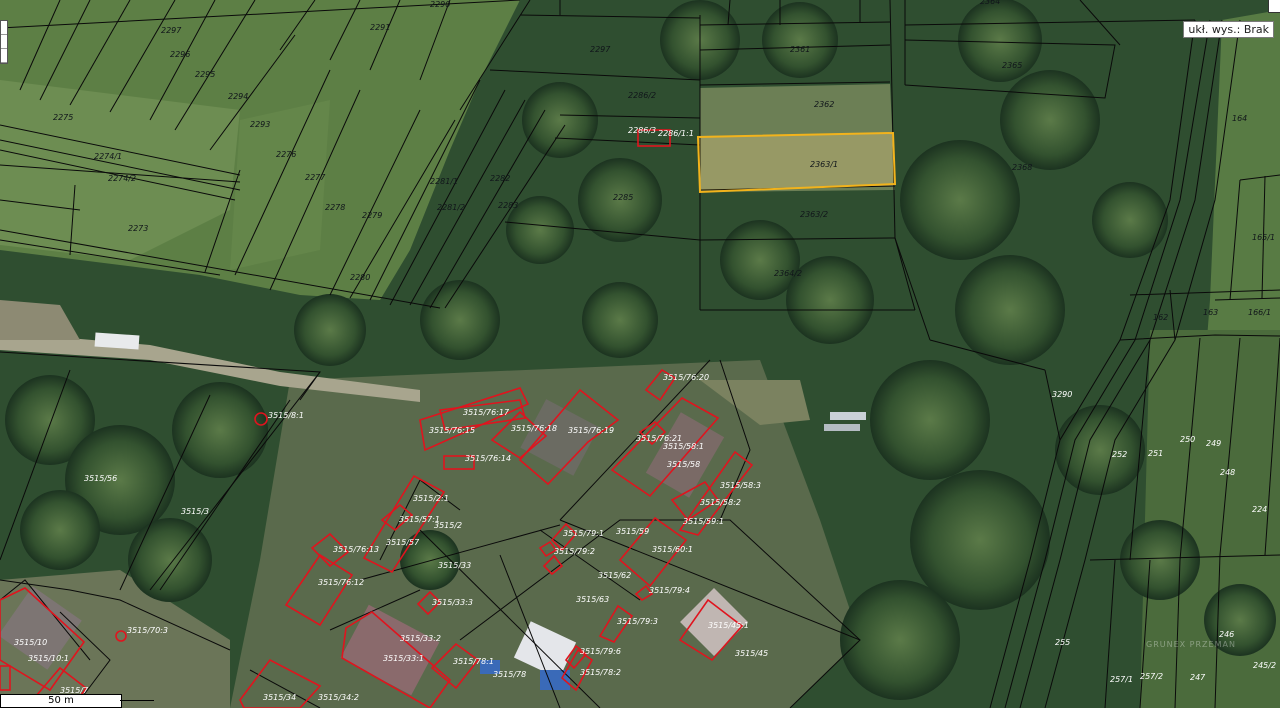 Image resolution: width=1280 pixels, height=708 pixels. I want to click on parcel-label: 3515/58:1, so click(683, 446).